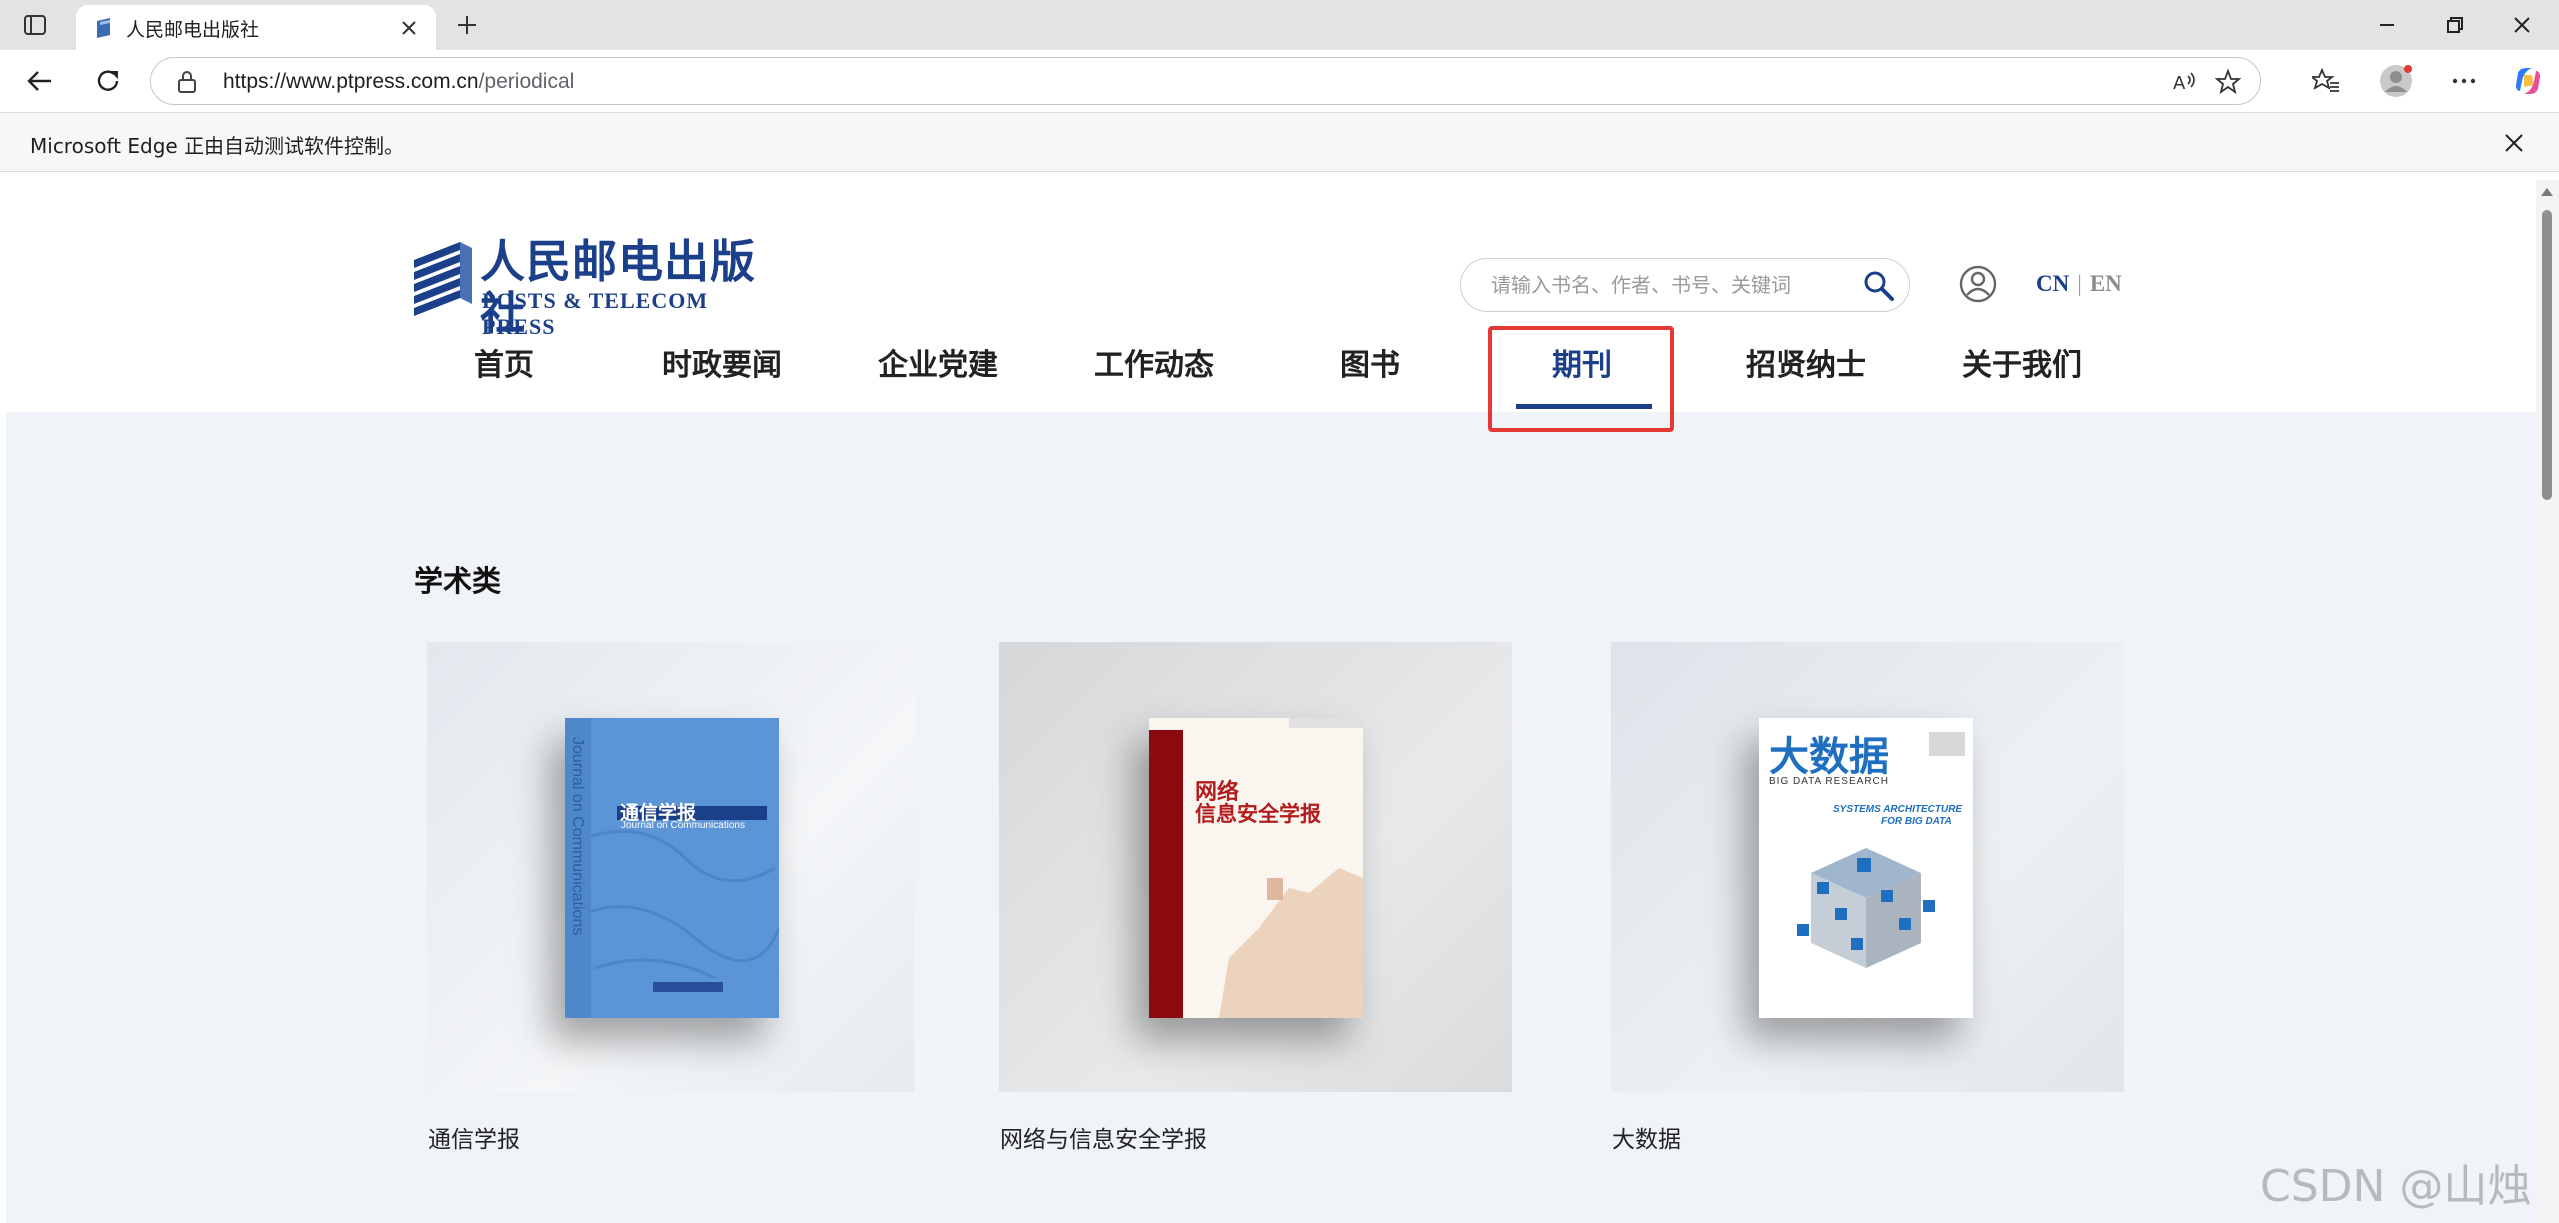 The height and width of the screenshot is (1223, 2559). Describe the element at coordinates (2022, 362) in the screenshot. I see `nav-item-about: 关于我们` at that location.